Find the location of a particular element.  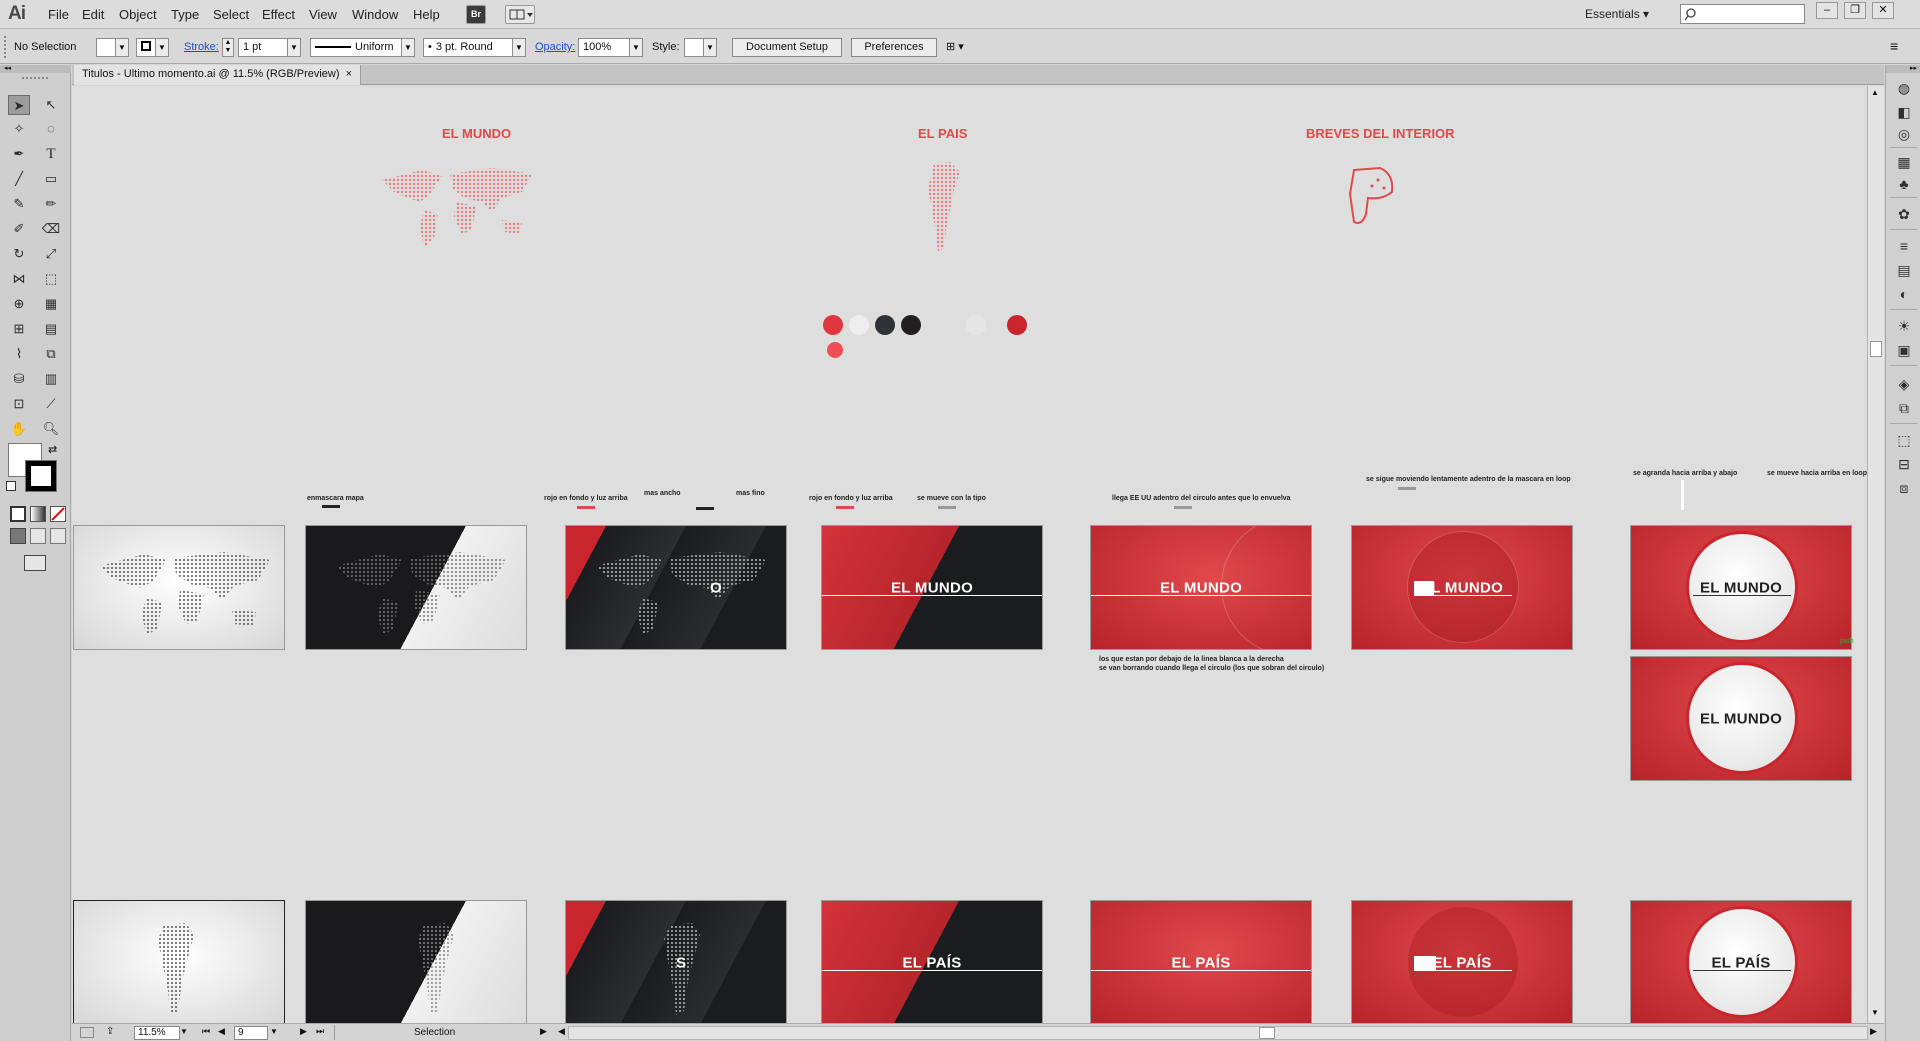

slice-tool-icon: ⟋ is located at coordinates (51, 404).